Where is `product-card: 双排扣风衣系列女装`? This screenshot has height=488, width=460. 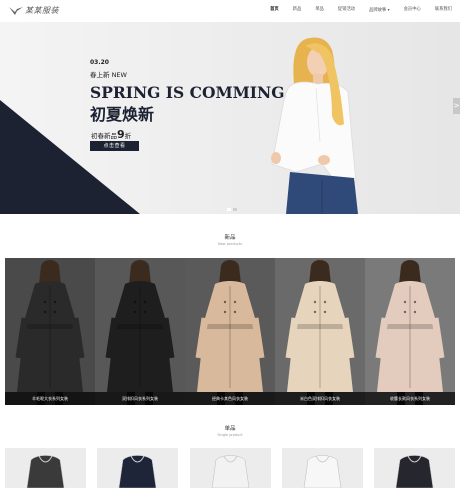 product-card: 双排扣风衣系列女装 is located at coordinates (140, 331).